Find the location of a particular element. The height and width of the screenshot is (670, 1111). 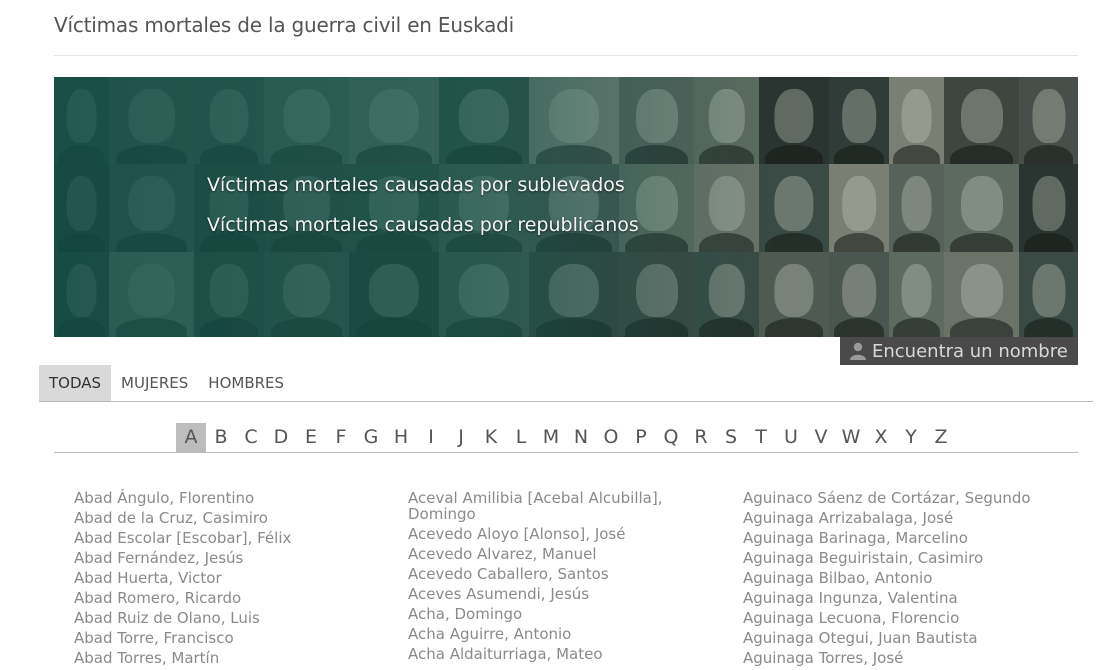

letter-k: K is located at coordinates (491, 437).